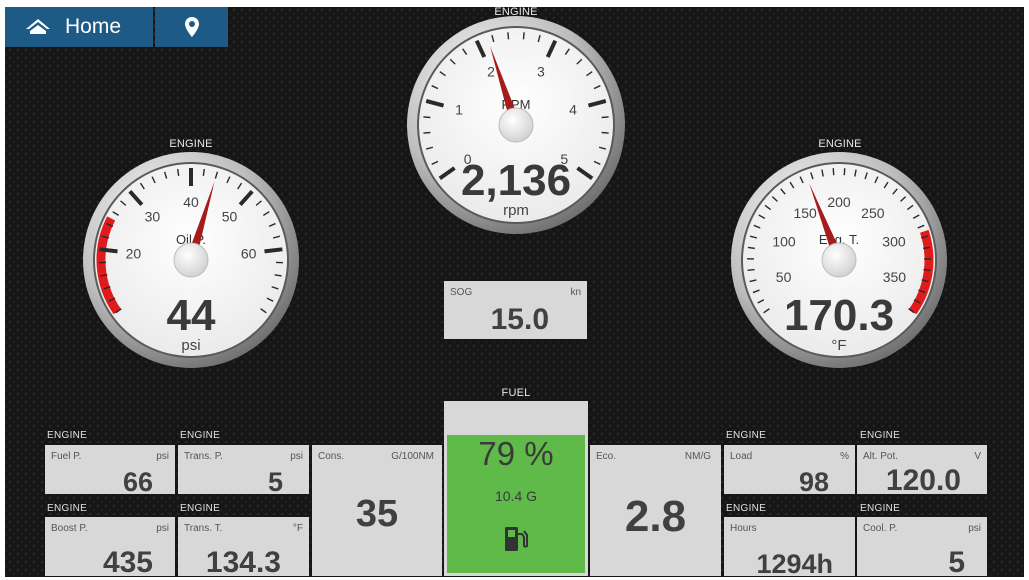 The width and height of the screenshot is (1029, 580). What do you see at coordinates (873, 213) in the screenshot?
I see `gauge-tick-label: 250` at bounding box center [873, 213].